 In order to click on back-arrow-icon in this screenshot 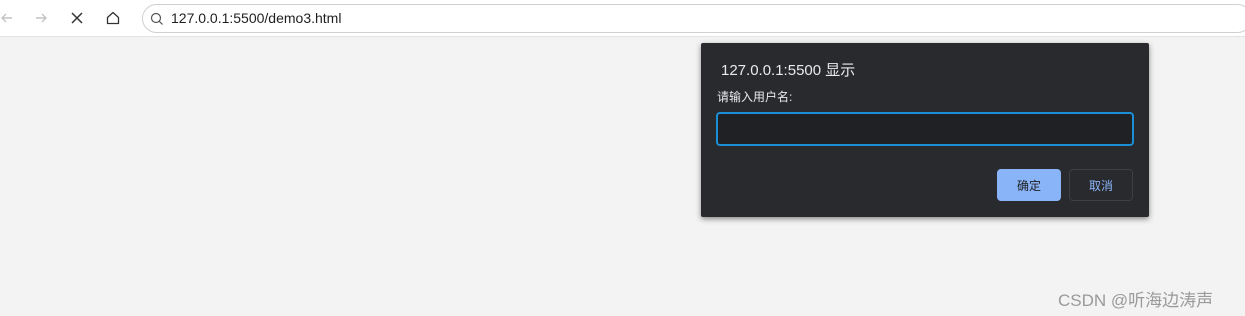, I will do `click(6, 18)`.